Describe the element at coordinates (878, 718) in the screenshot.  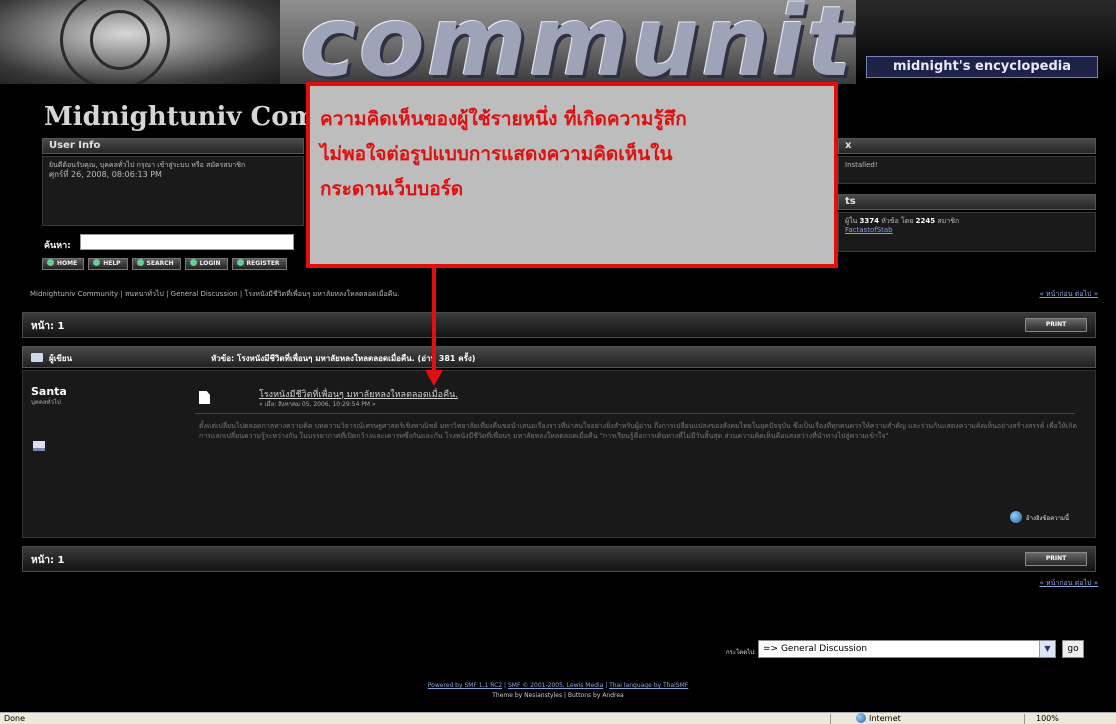
I see `security-zone: Internet` at that location.